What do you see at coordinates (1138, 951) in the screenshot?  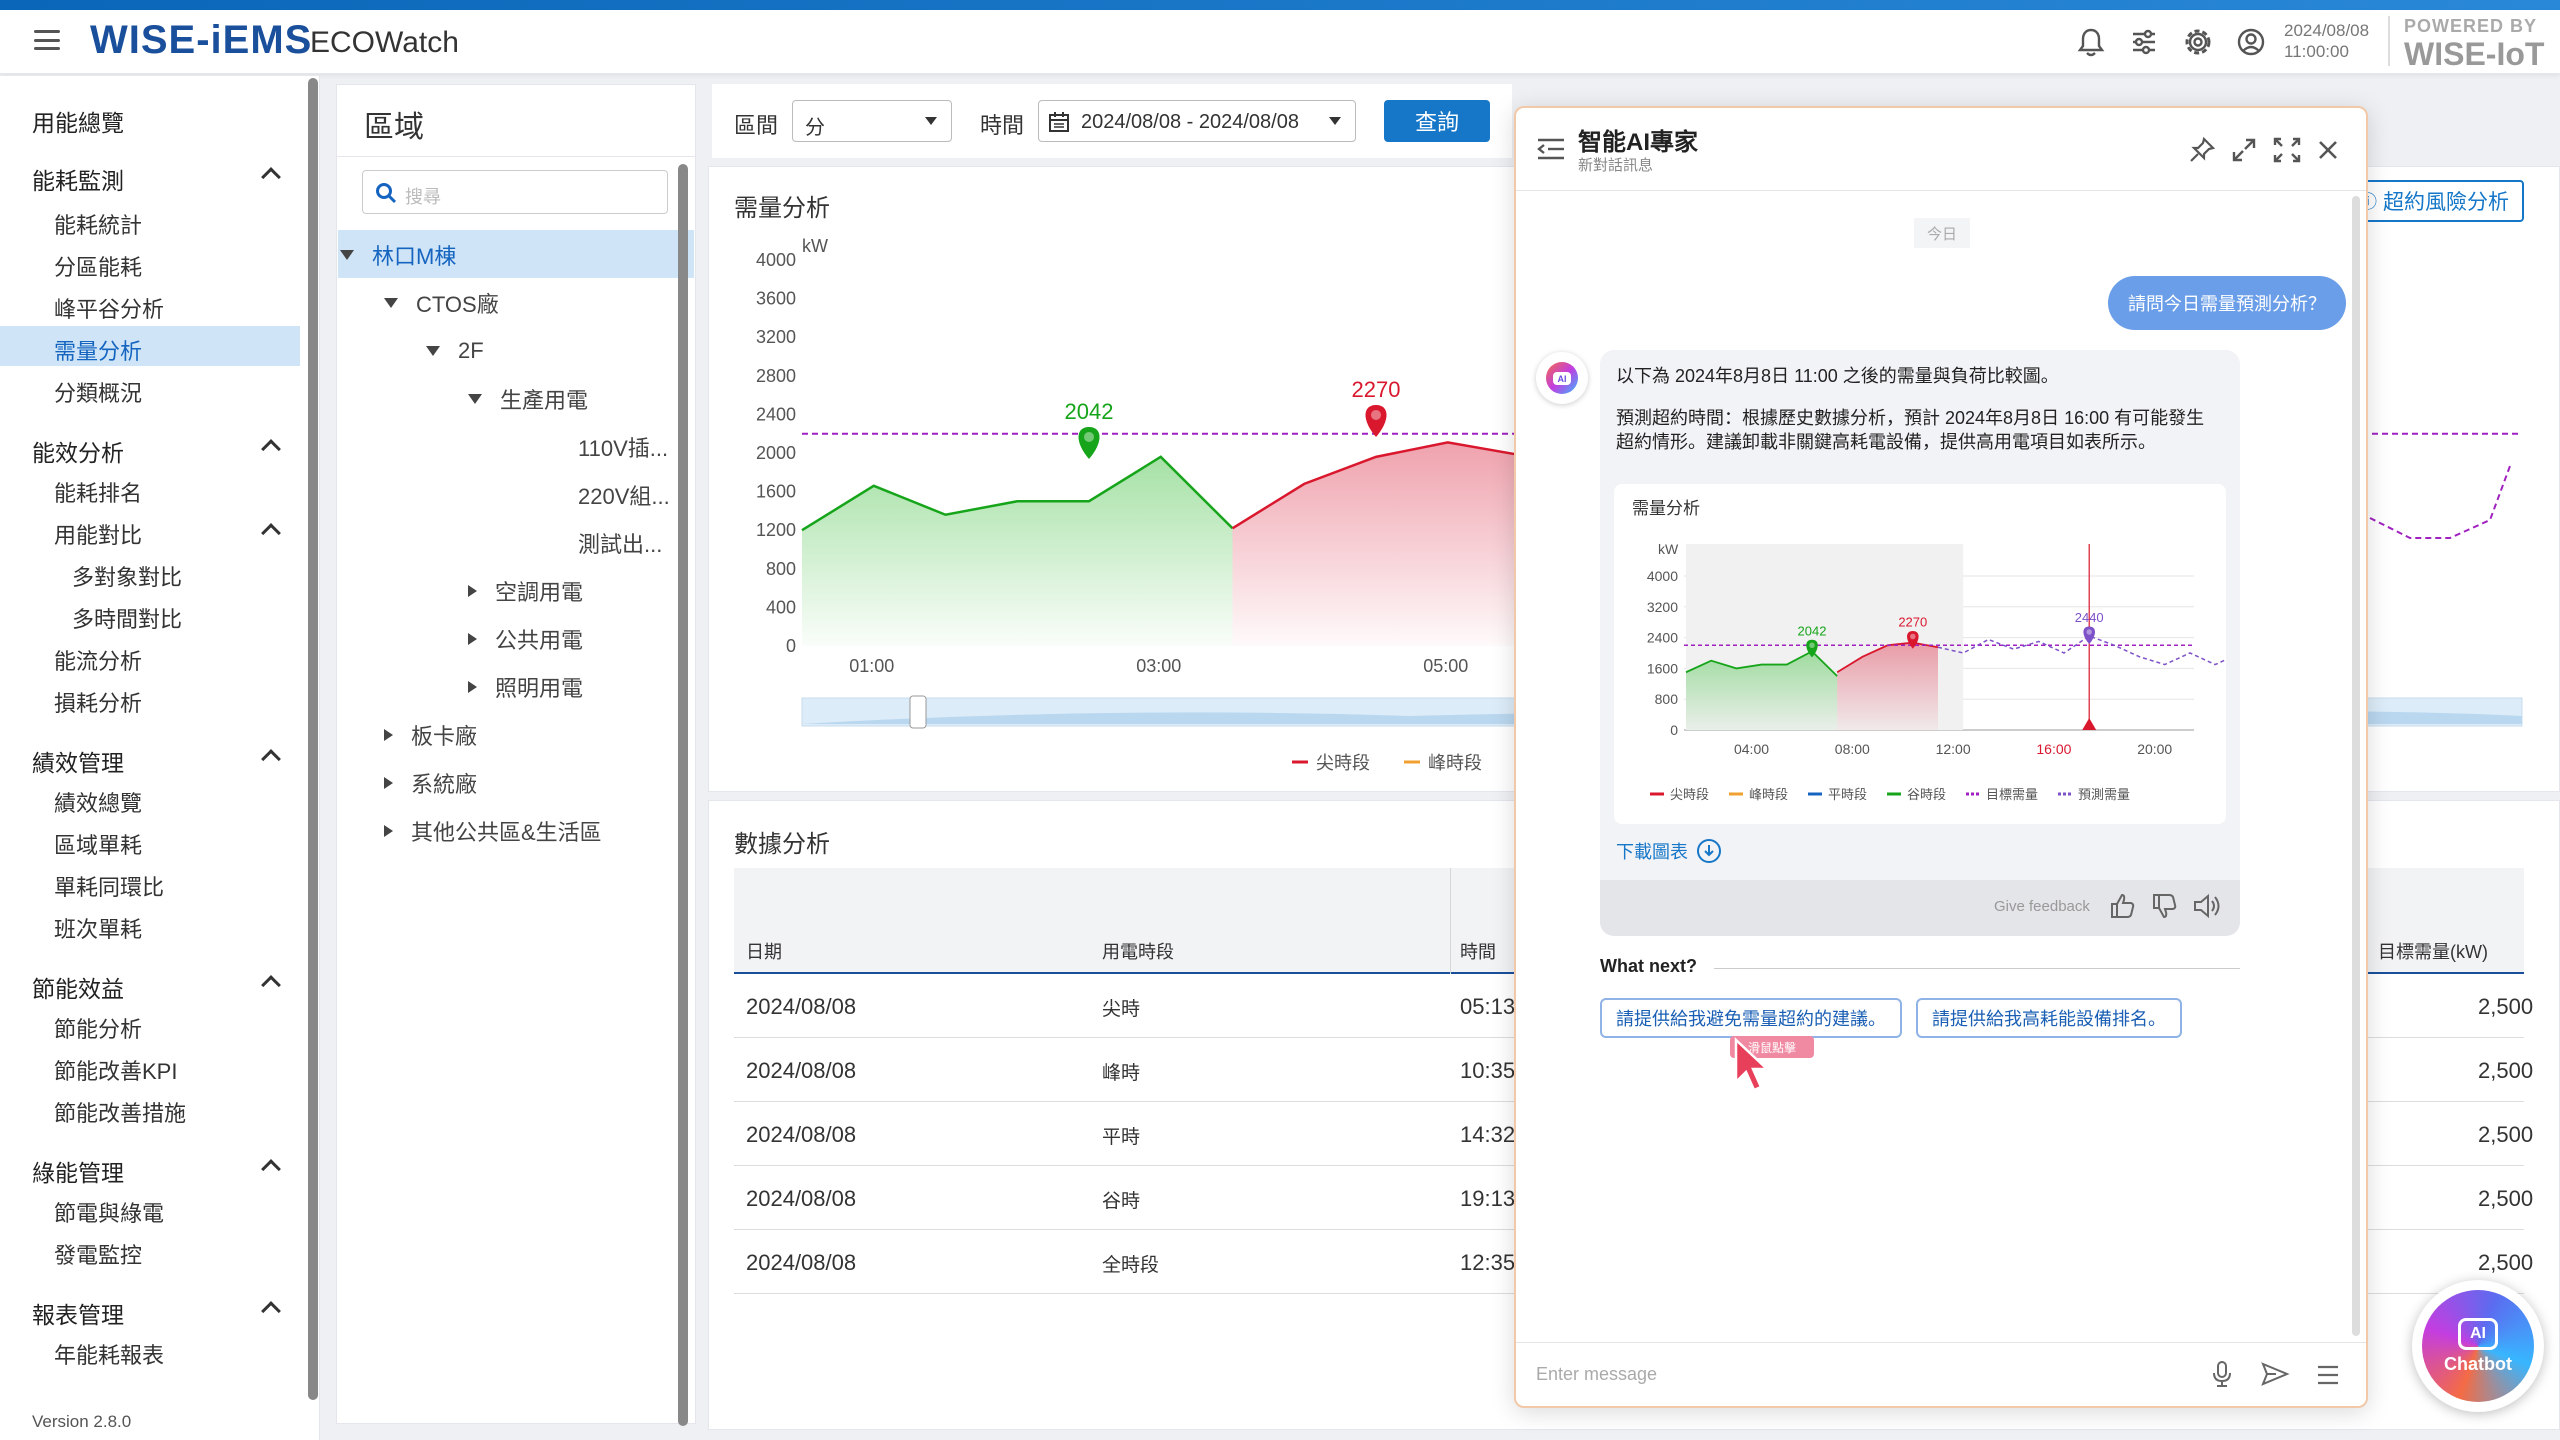 I see `col-period: 用電時段` at bounding box center [1138, 951].